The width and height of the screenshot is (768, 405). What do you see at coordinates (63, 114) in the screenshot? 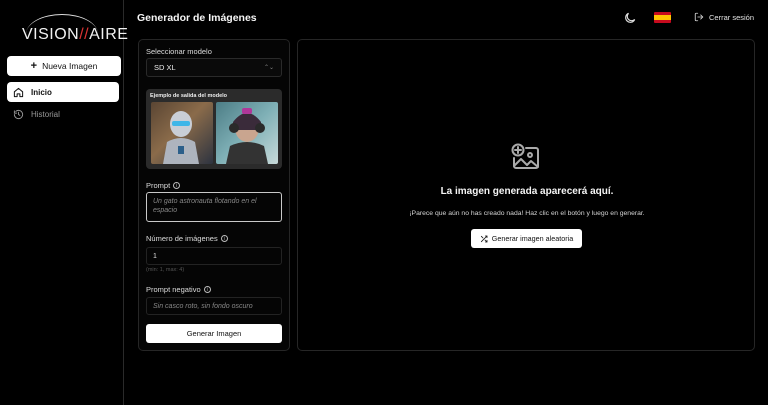
I see `sidebar-item-historial: Historial` at bounding box center [63, 114].